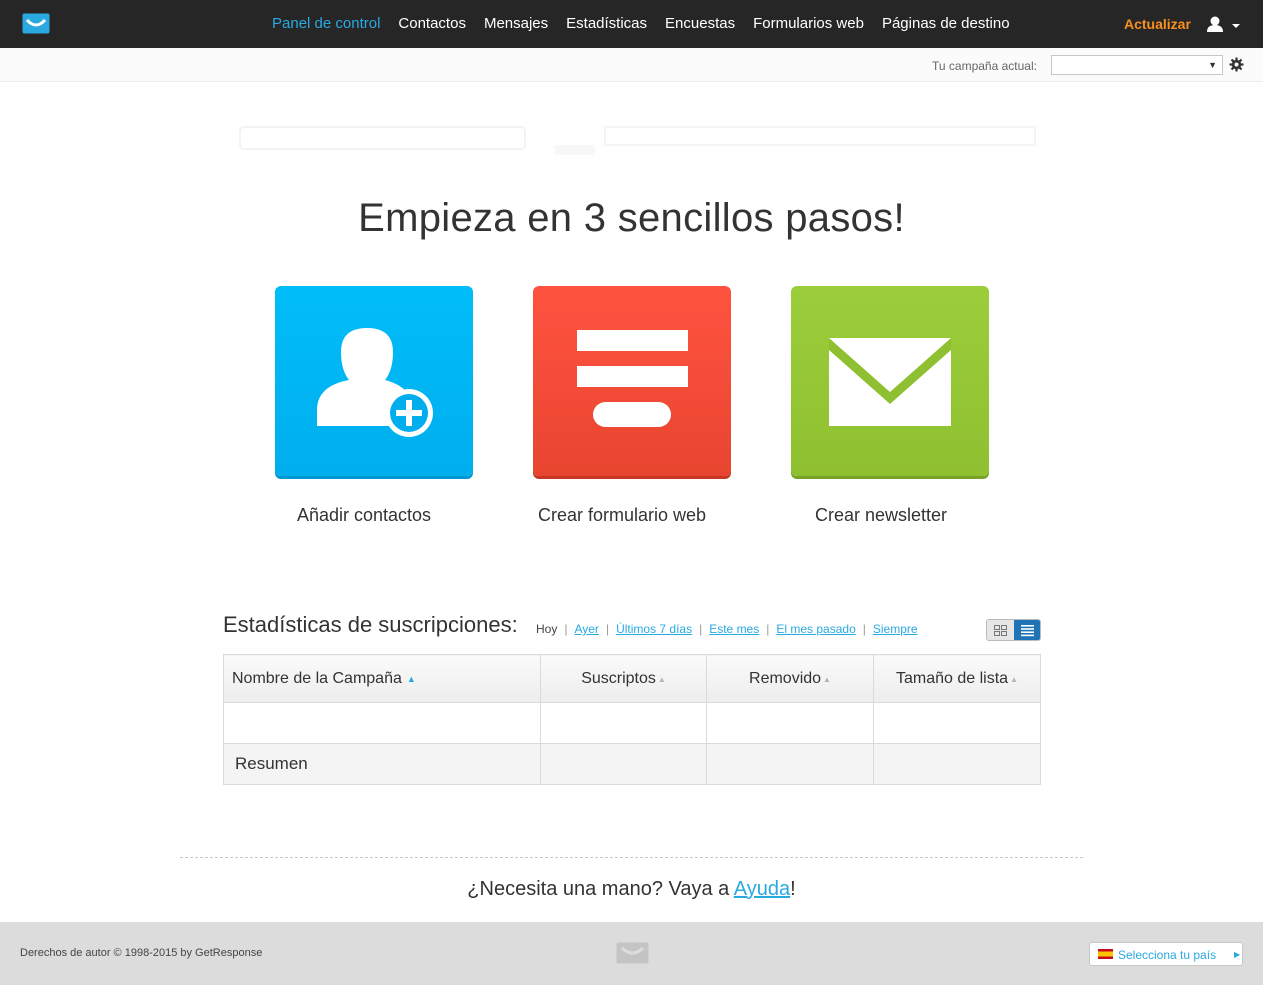 The height and width of the screenshot is (985, 1263). What do you see at coordinates (631, 857) in the screenshot?
I see `divider` at bounding box center [631, 857].